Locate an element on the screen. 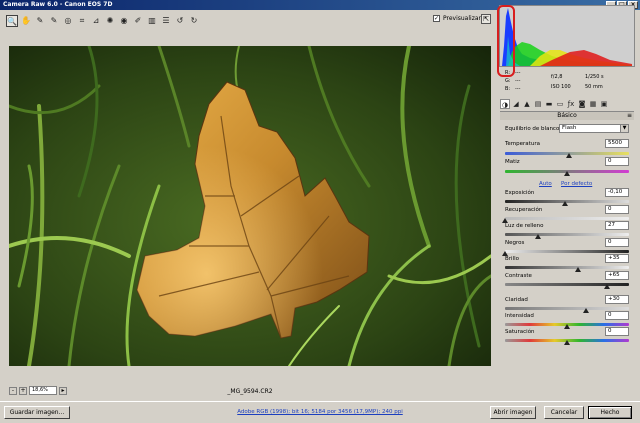 The height and width of the screenshot is (423, 640). panel-title: Básico is located at coordinates (567, 115).